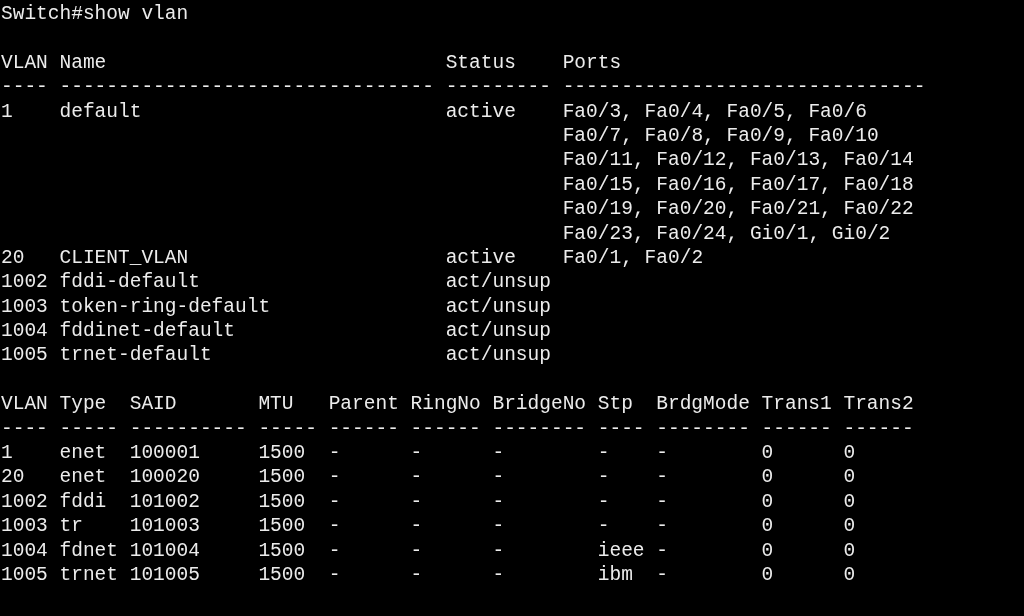  What do you see at coordinates (726, 233) in the screenshot?
I see `vlan-ports: Fa0/23, Fa0/24, Gi0/1, Gi0/2` at bounding box center [726, 233].